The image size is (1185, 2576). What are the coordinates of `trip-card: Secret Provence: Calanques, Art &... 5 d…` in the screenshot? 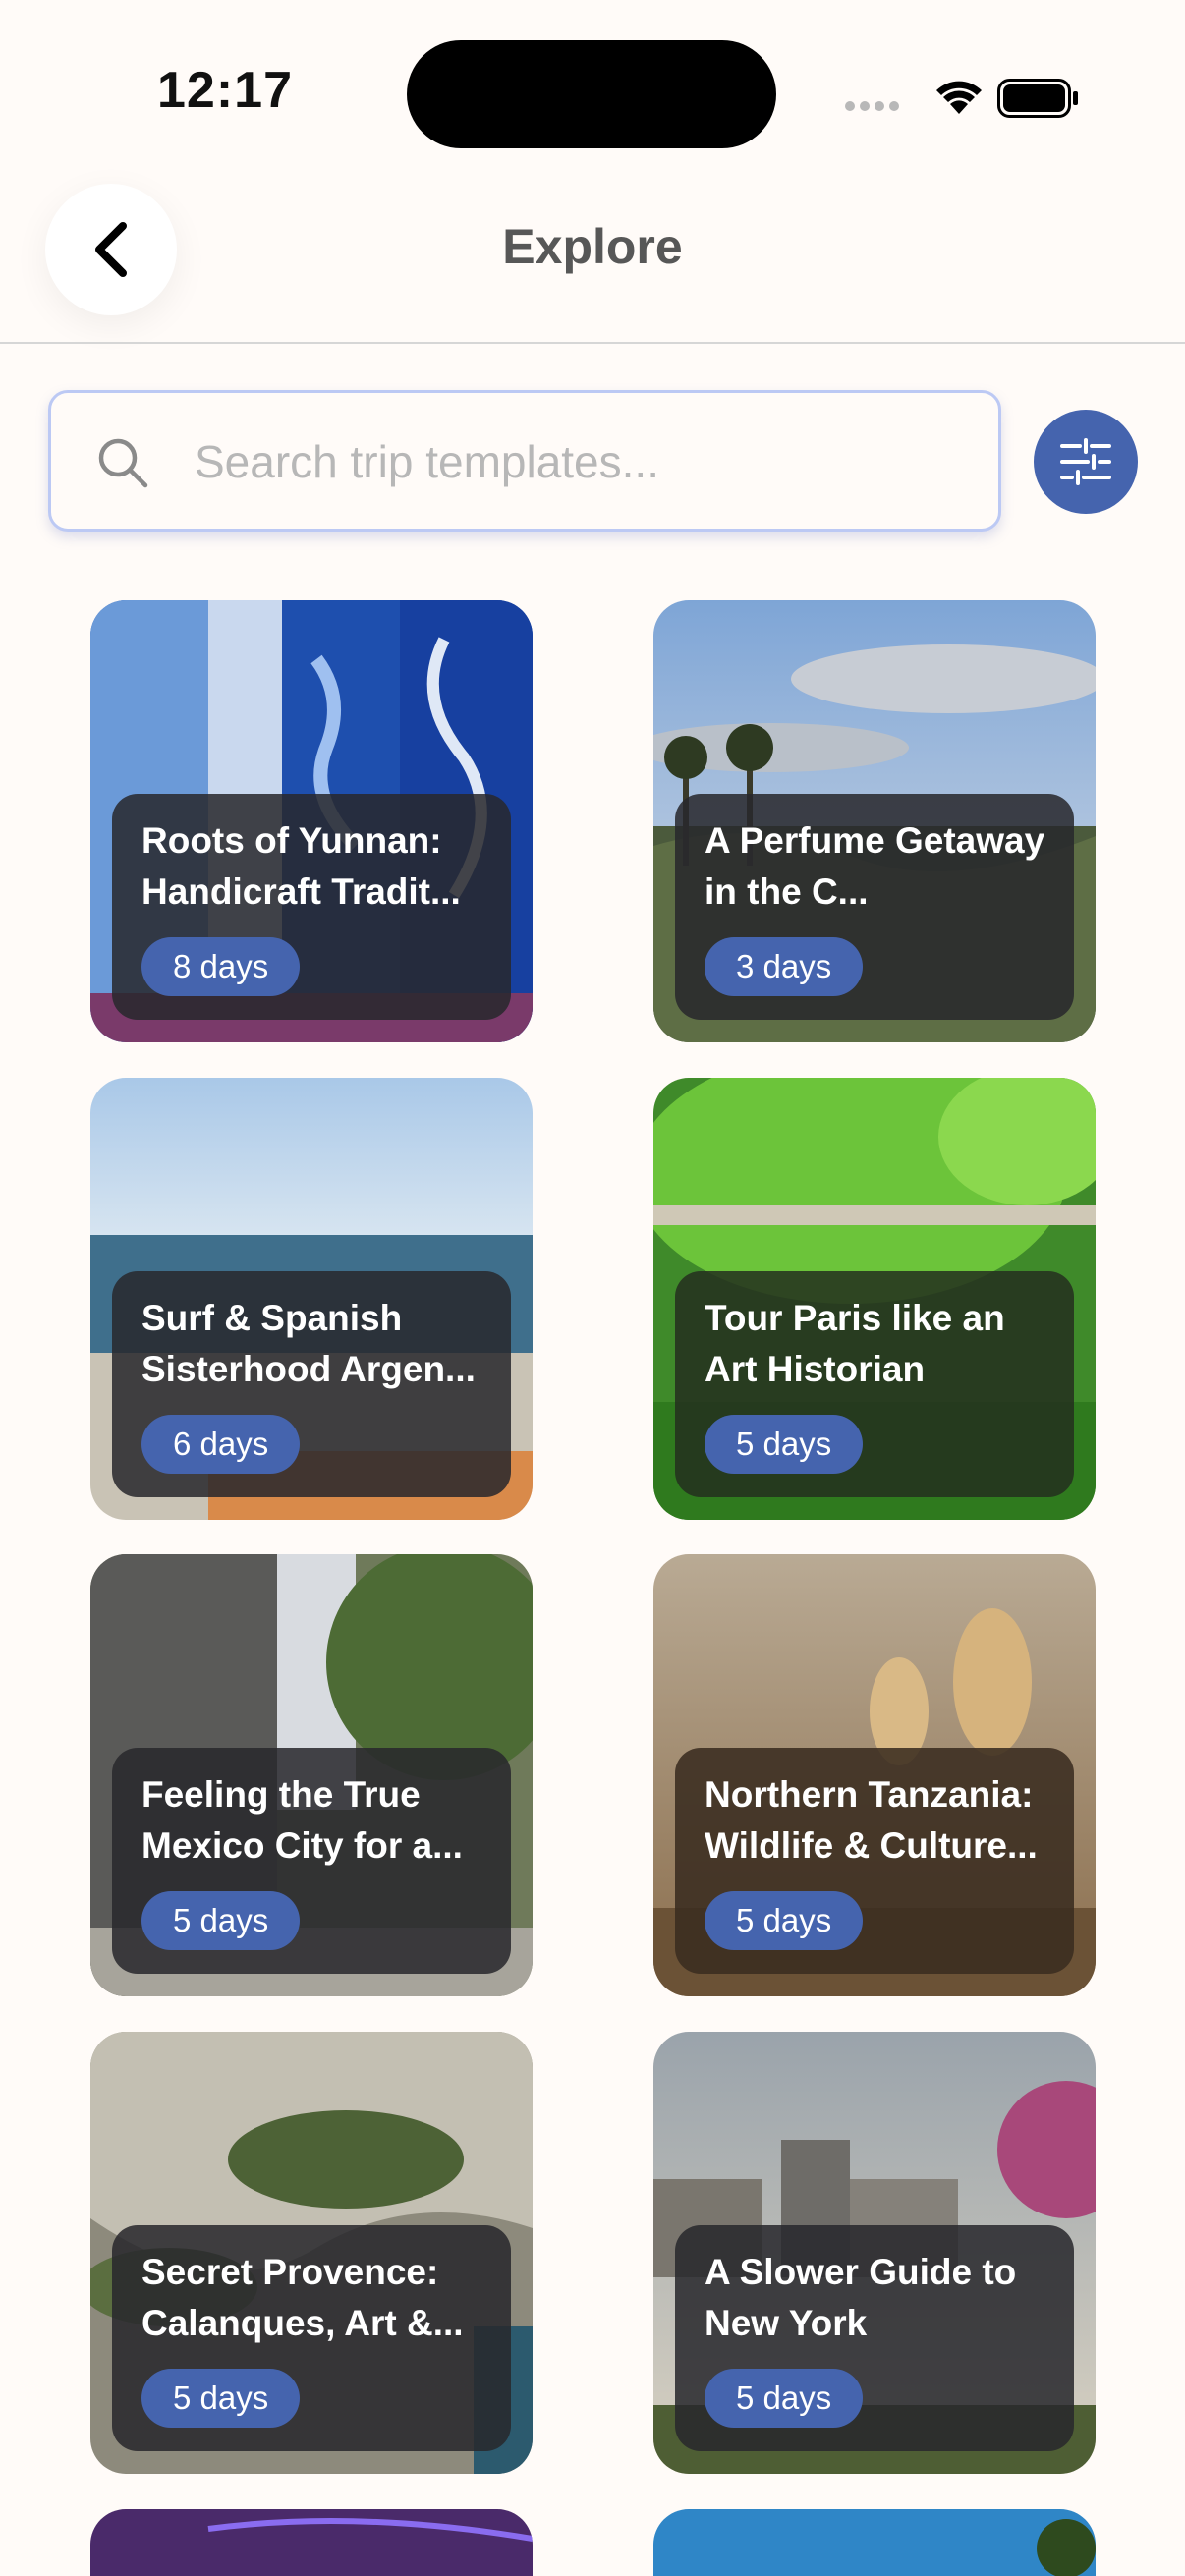 It's located at (312, 2253).